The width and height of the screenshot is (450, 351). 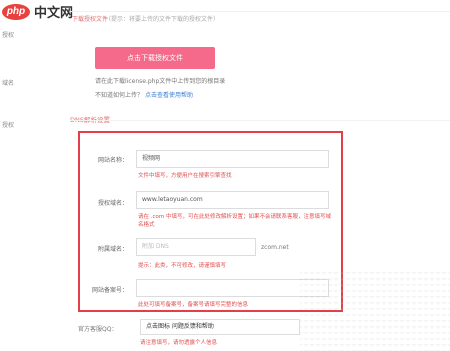 What do you see at coordinates (260, 120) in the screenshot?
I see `dns-divider` at bounding box center [260, 120].